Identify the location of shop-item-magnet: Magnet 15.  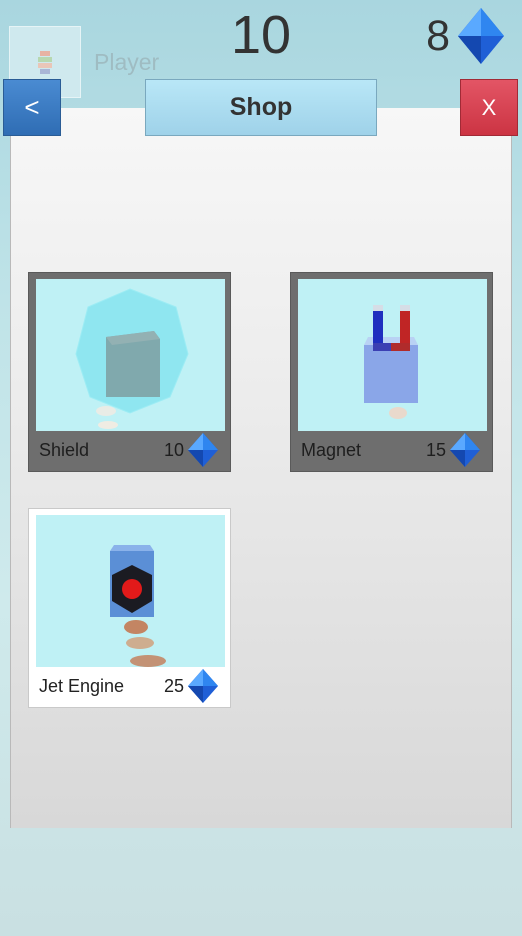
(391, 372).